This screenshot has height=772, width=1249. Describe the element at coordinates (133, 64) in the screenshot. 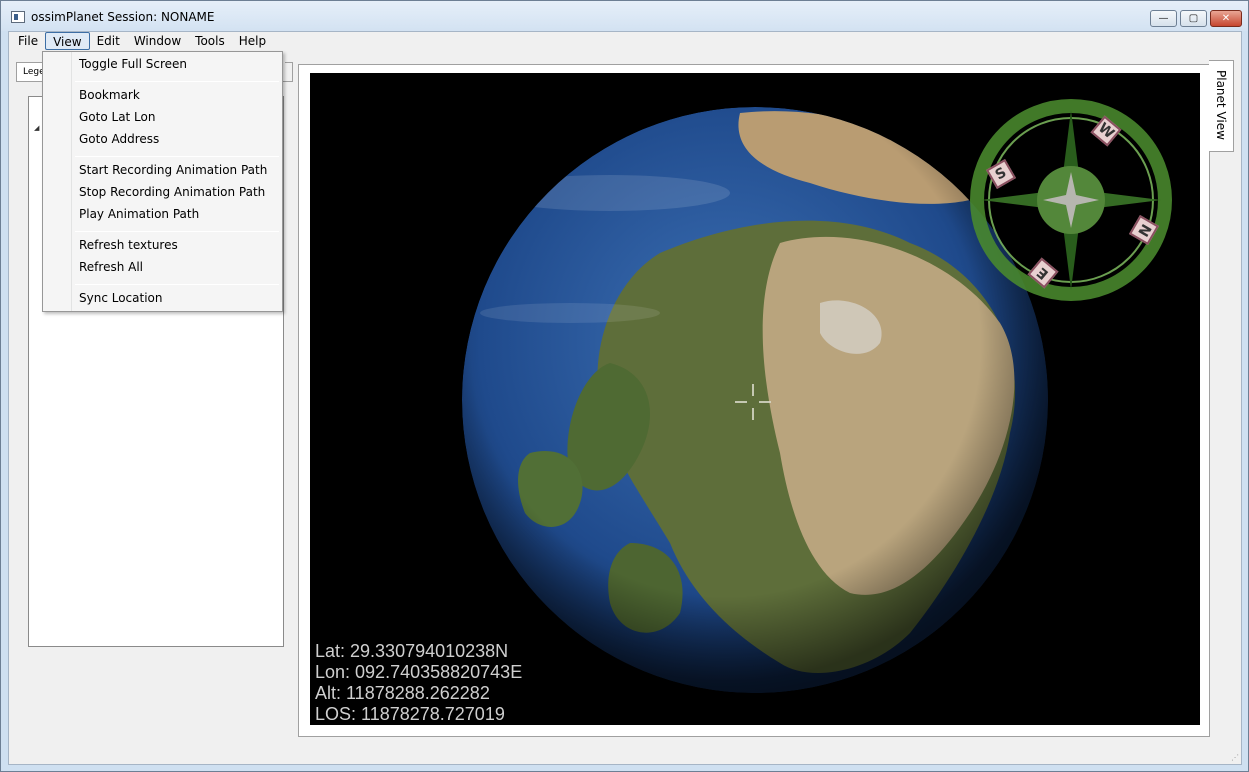

I see `menu-toggle-full-screen: Toggle Full Screen` at that location.